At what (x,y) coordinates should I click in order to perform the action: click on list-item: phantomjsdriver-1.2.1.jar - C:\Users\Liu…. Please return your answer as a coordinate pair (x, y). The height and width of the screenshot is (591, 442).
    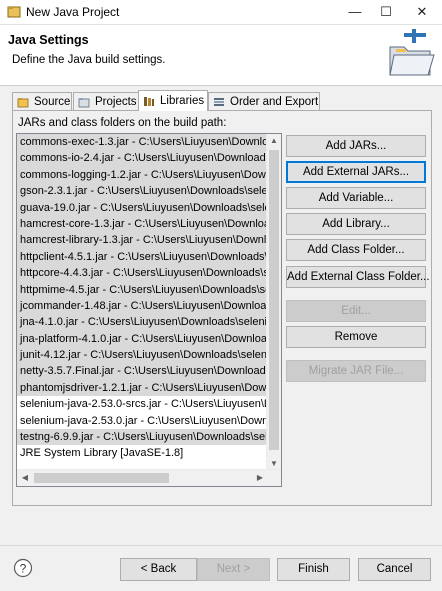
    Looking at the image, I should click on (142, 388).